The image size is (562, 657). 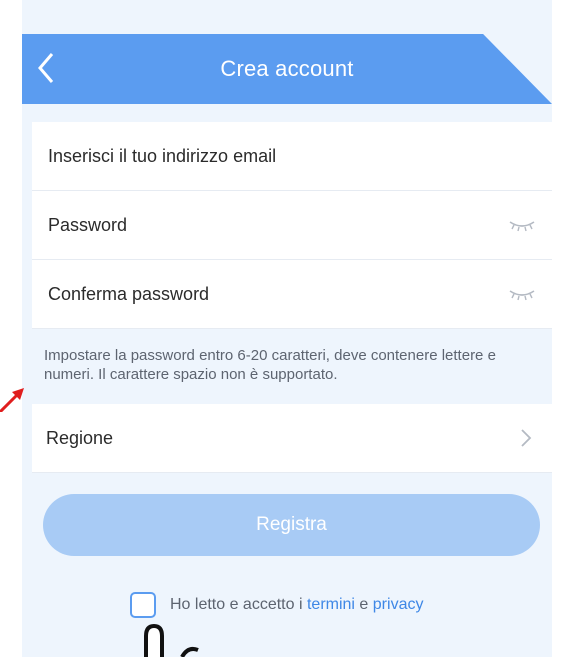 I want to click on register-button: Registra, so click(x=291, y=525).